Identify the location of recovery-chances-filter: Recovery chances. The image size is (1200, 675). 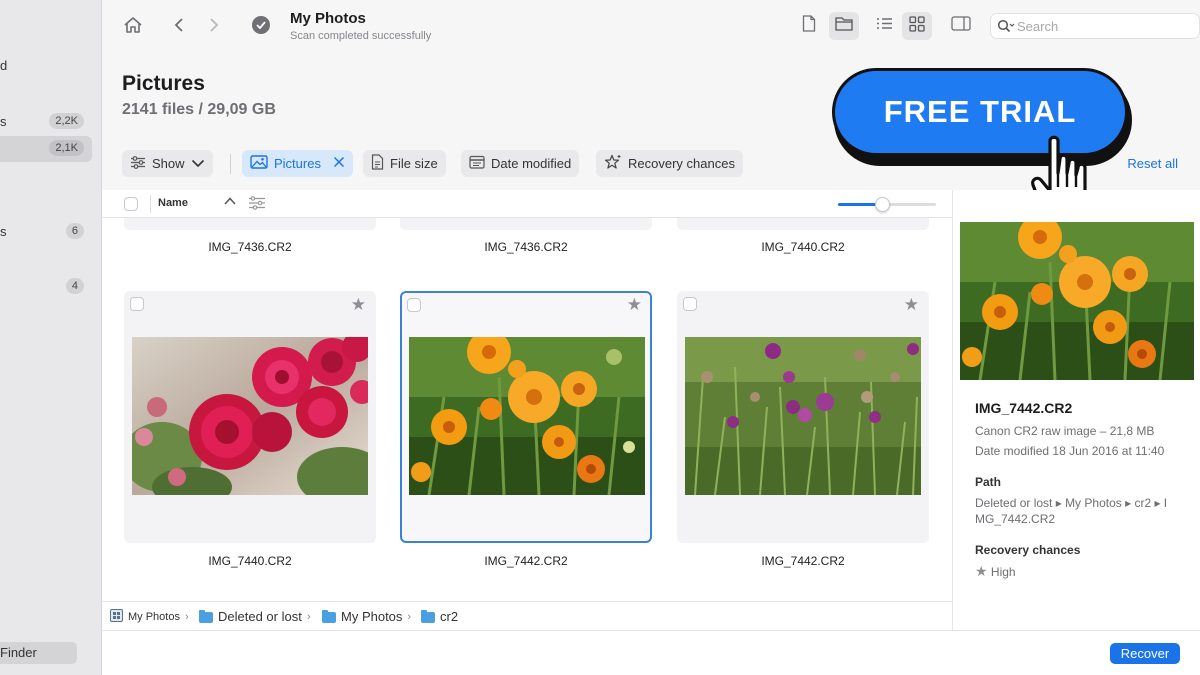
(669, 163).